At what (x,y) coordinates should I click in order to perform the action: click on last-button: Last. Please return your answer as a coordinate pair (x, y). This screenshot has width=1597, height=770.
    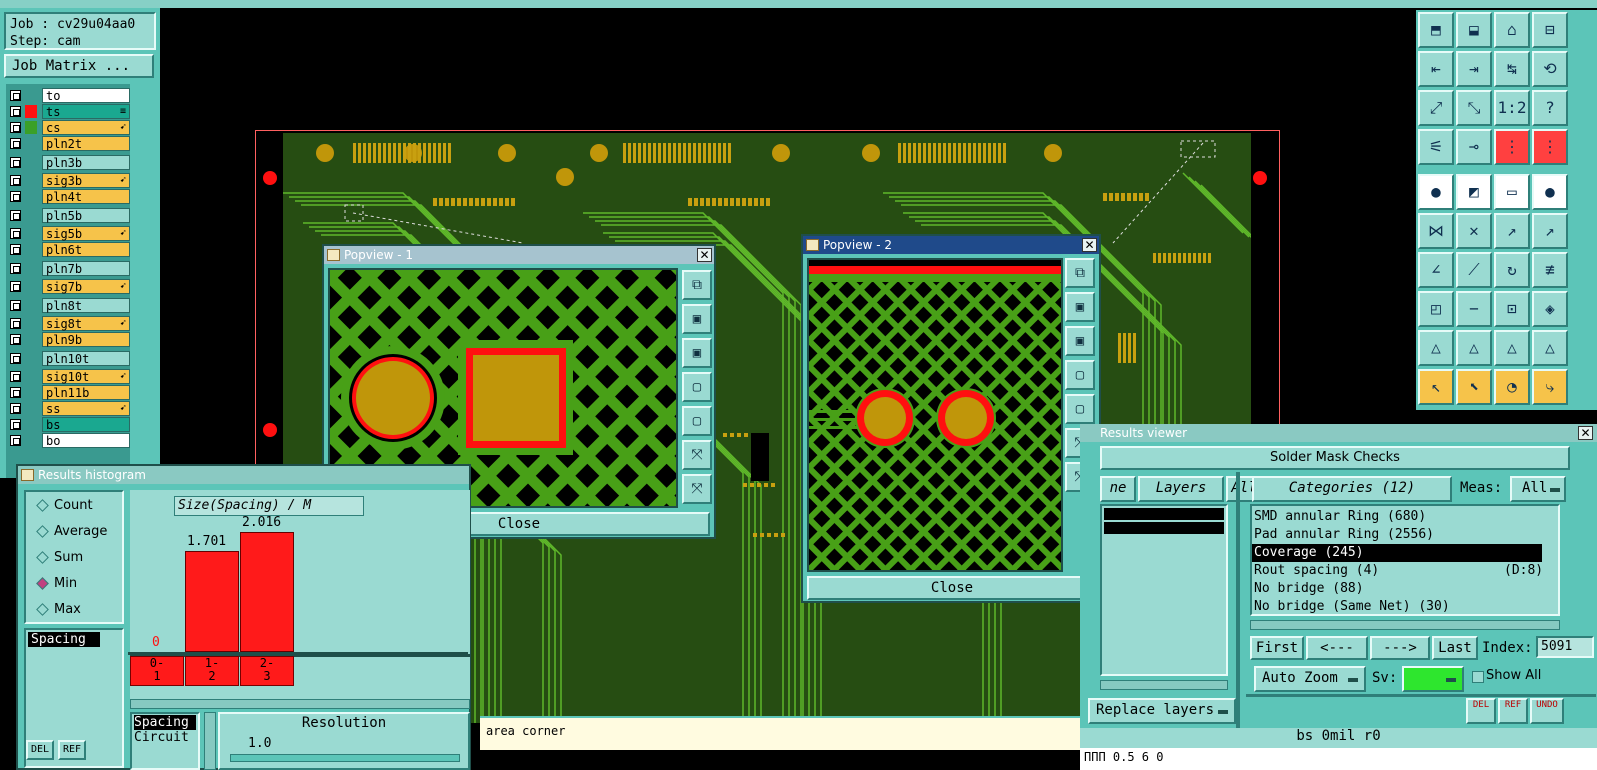
    Looking at the image, I should click on (1455, 648).